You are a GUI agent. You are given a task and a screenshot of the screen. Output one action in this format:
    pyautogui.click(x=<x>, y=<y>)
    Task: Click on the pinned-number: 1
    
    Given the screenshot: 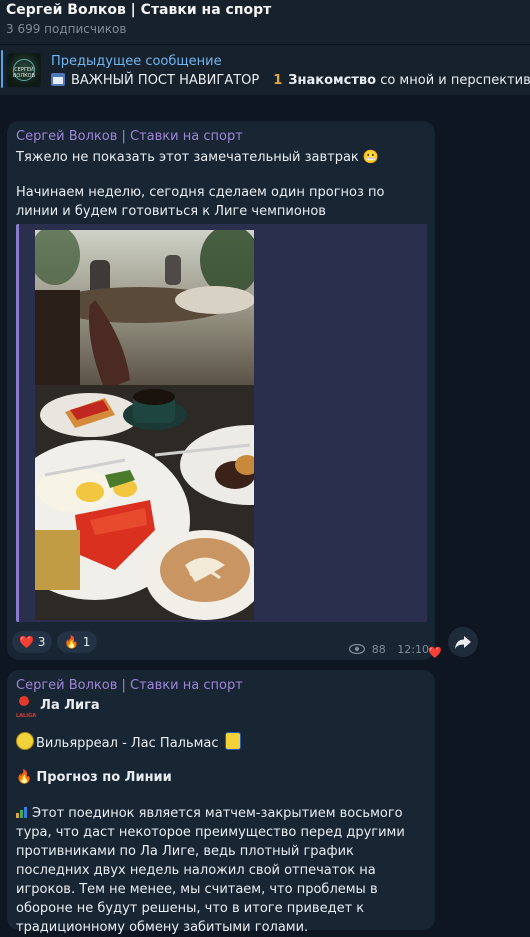 What is the action you would take?
    pyautogui.click(x=278, y=80)
    